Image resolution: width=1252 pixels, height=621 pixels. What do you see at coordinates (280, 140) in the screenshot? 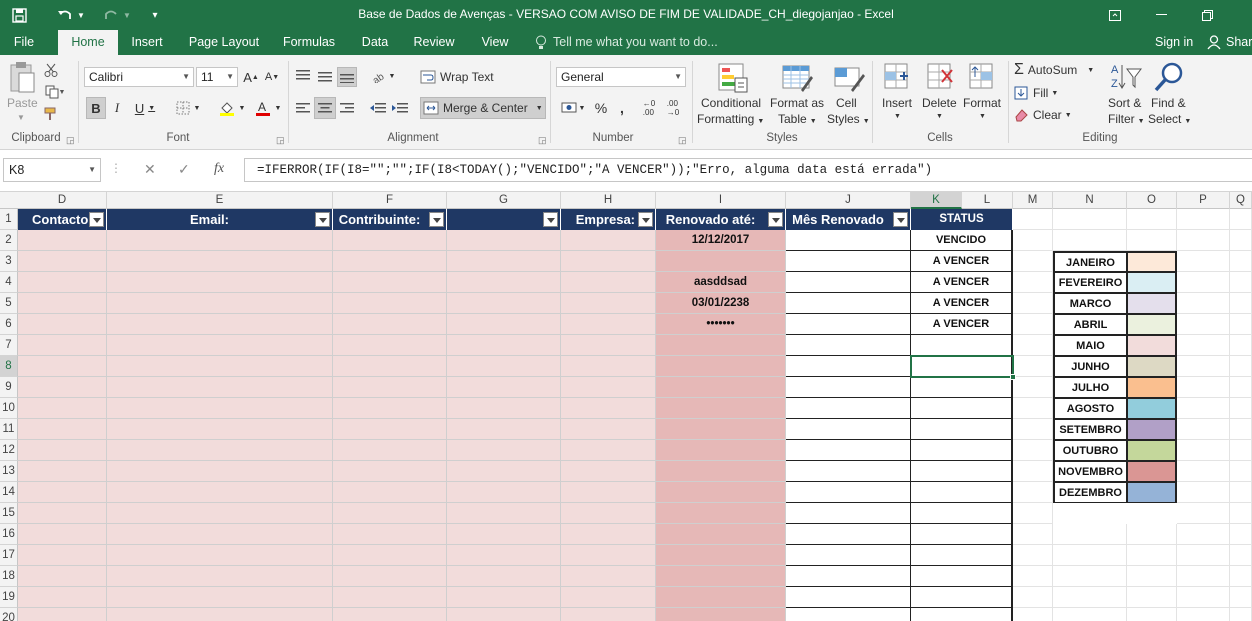
I see `font-launcher-icon: ◲` at bounding box center [280, 140].